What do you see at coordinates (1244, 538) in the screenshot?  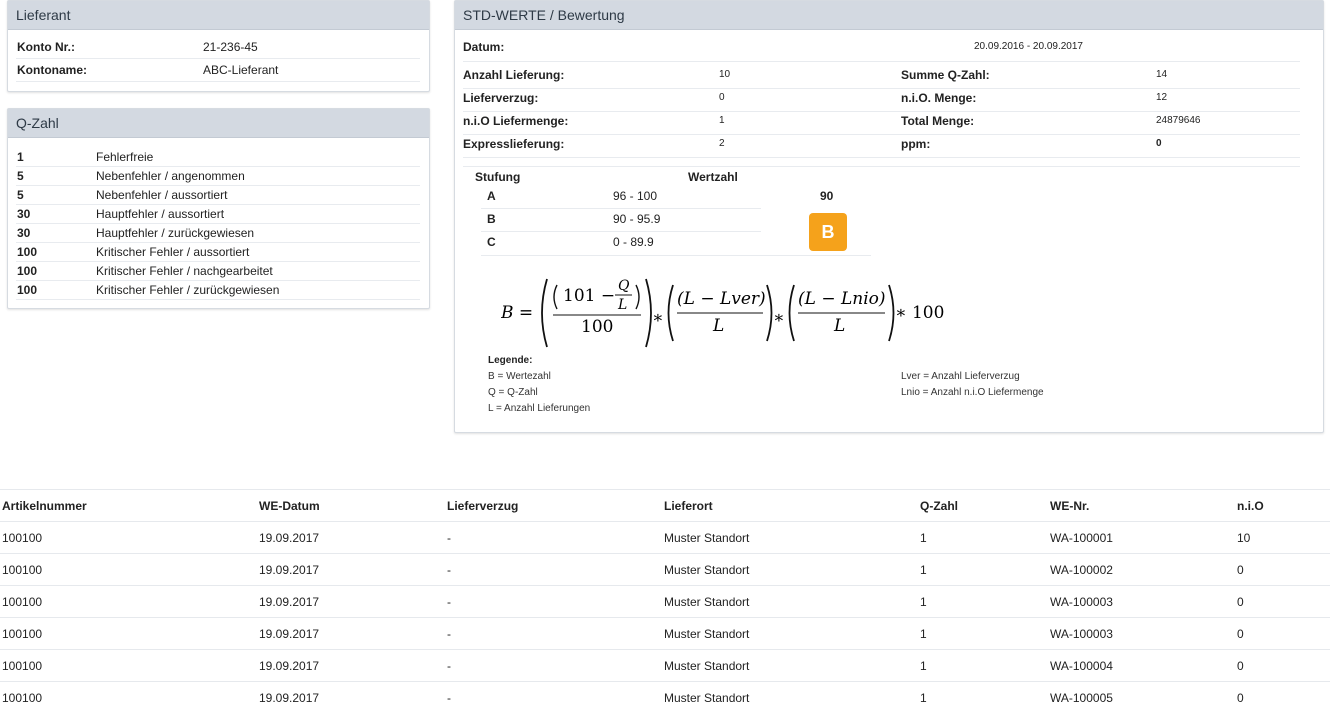 I see `cell-nio: 10` at bounding box center [1244, 538].